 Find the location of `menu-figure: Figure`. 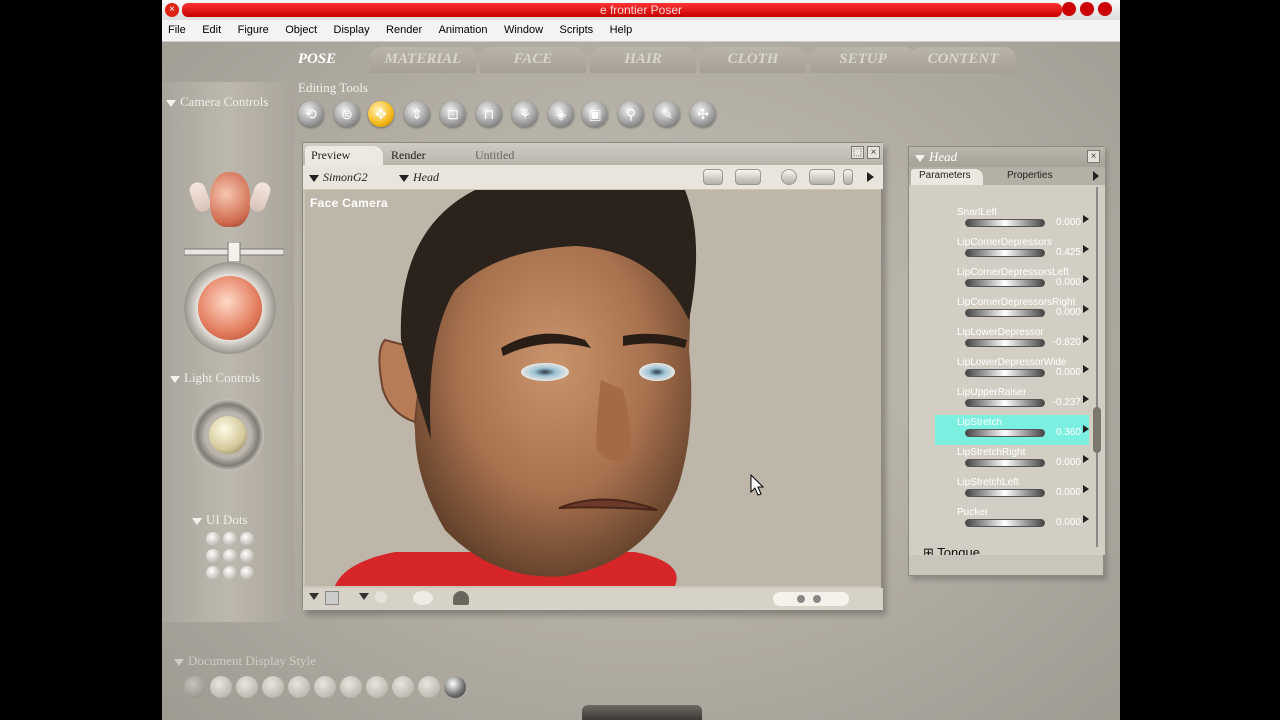

menu-figure: Figure is located at coordinates (253, 28).